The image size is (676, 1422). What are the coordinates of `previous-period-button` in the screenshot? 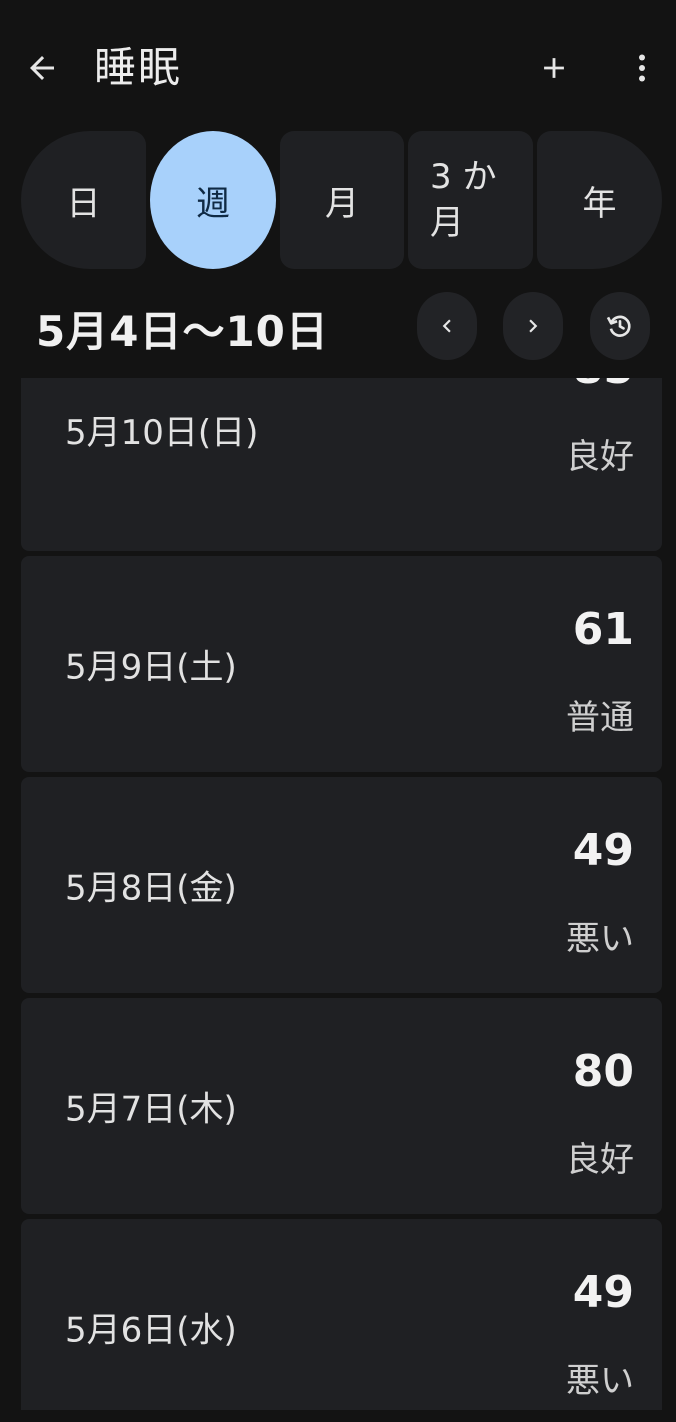 It's located at (447, 326).